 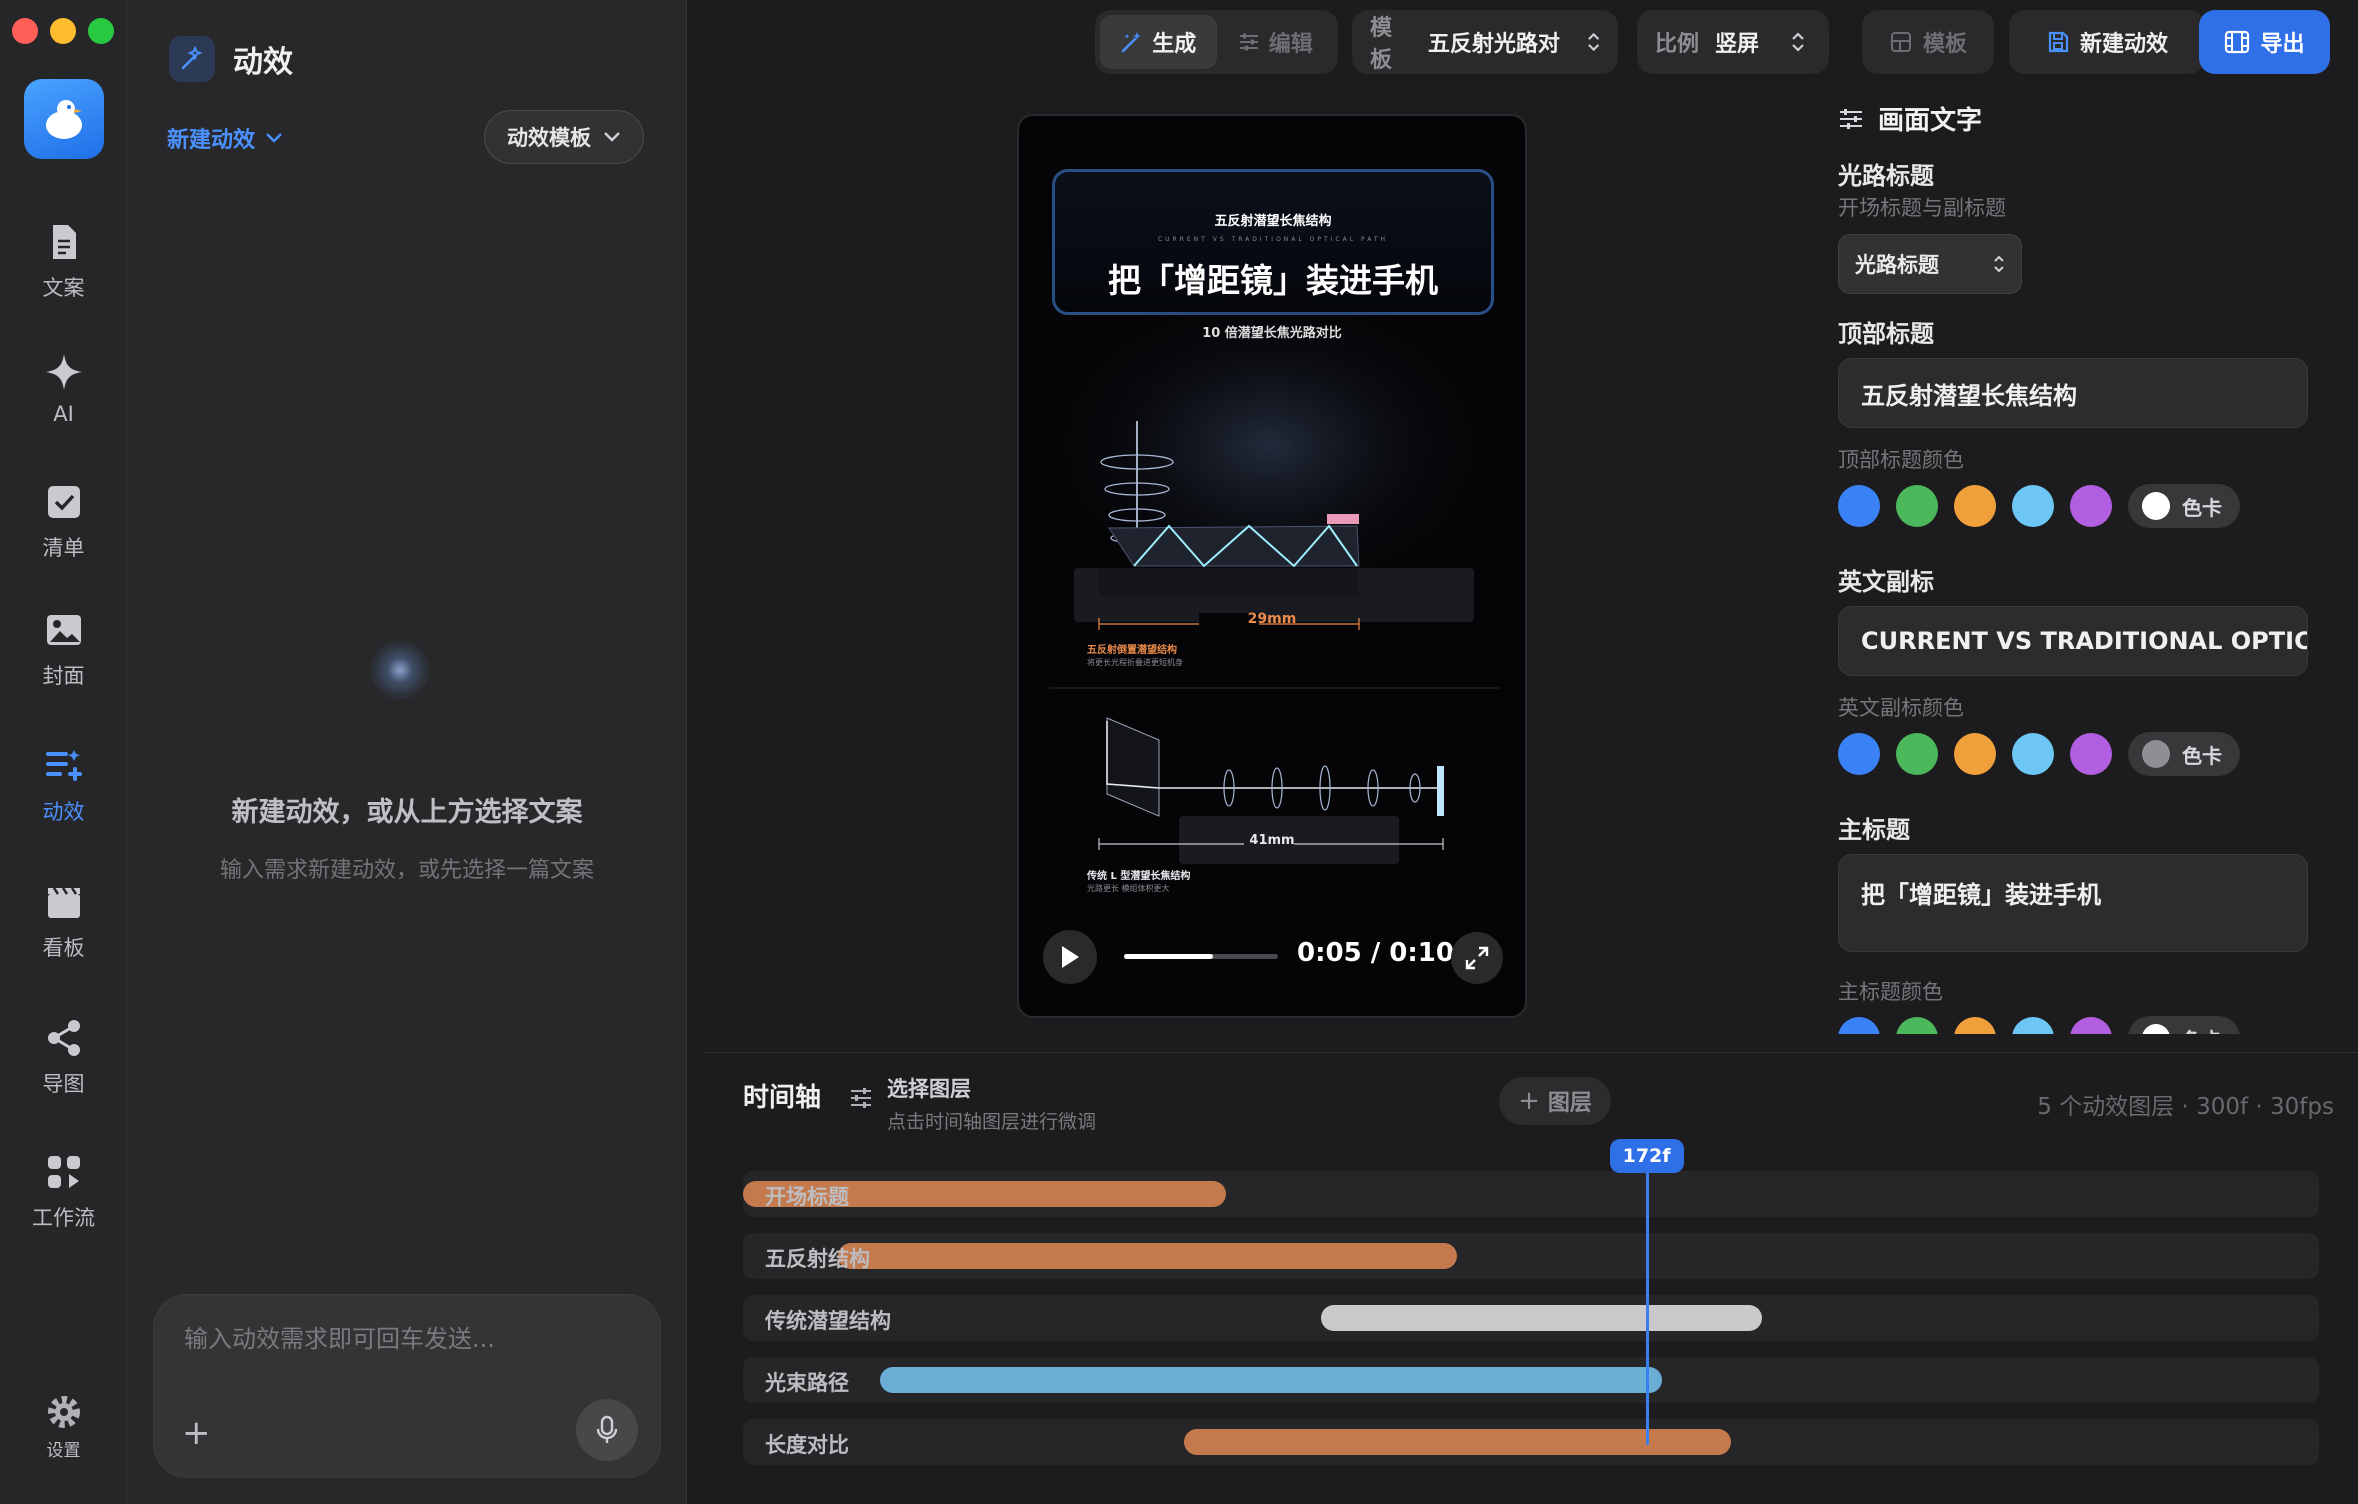 What do you see at coordinates (1901, 708) in the screenshot?
I see `en-subtitle-color-label: 英文副标颜色` at bounding box center [1901, 708].